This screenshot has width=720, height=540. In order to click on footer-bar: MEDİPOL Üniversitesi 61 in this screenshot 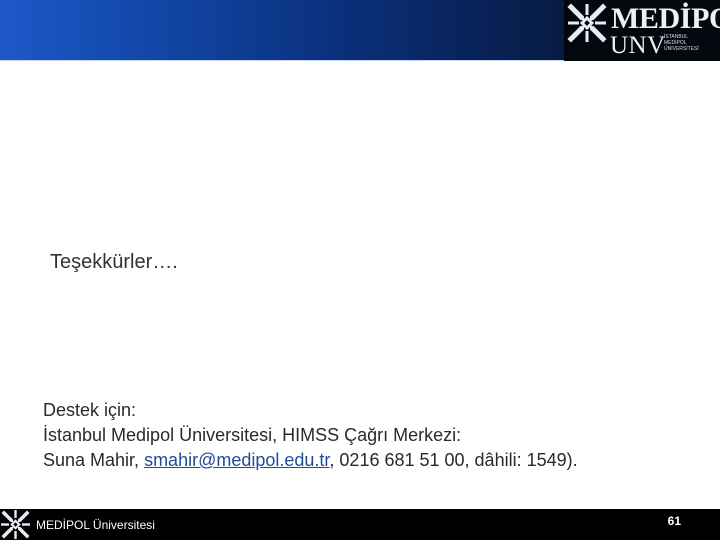, I will do `click(360, 524)`.